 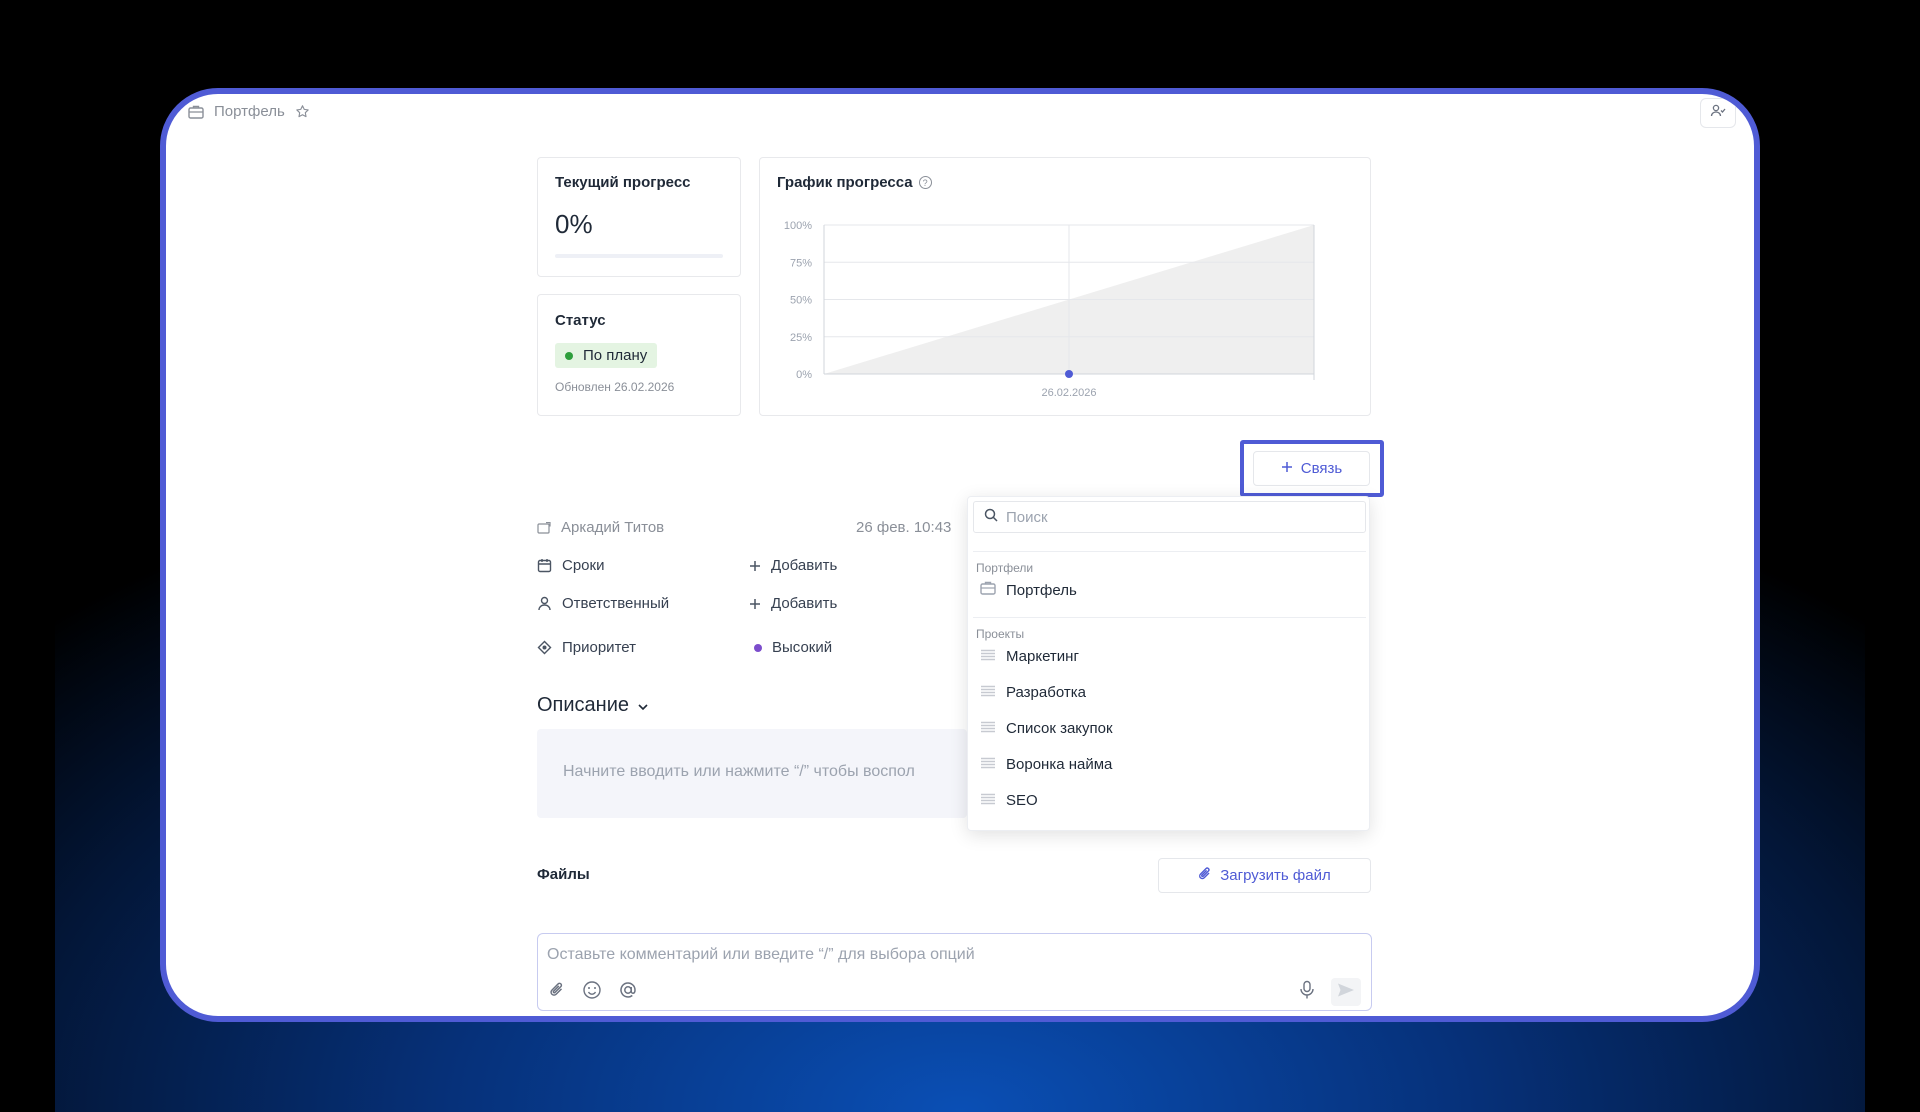 I want to click on user-icon, so click(x=544, y=603).